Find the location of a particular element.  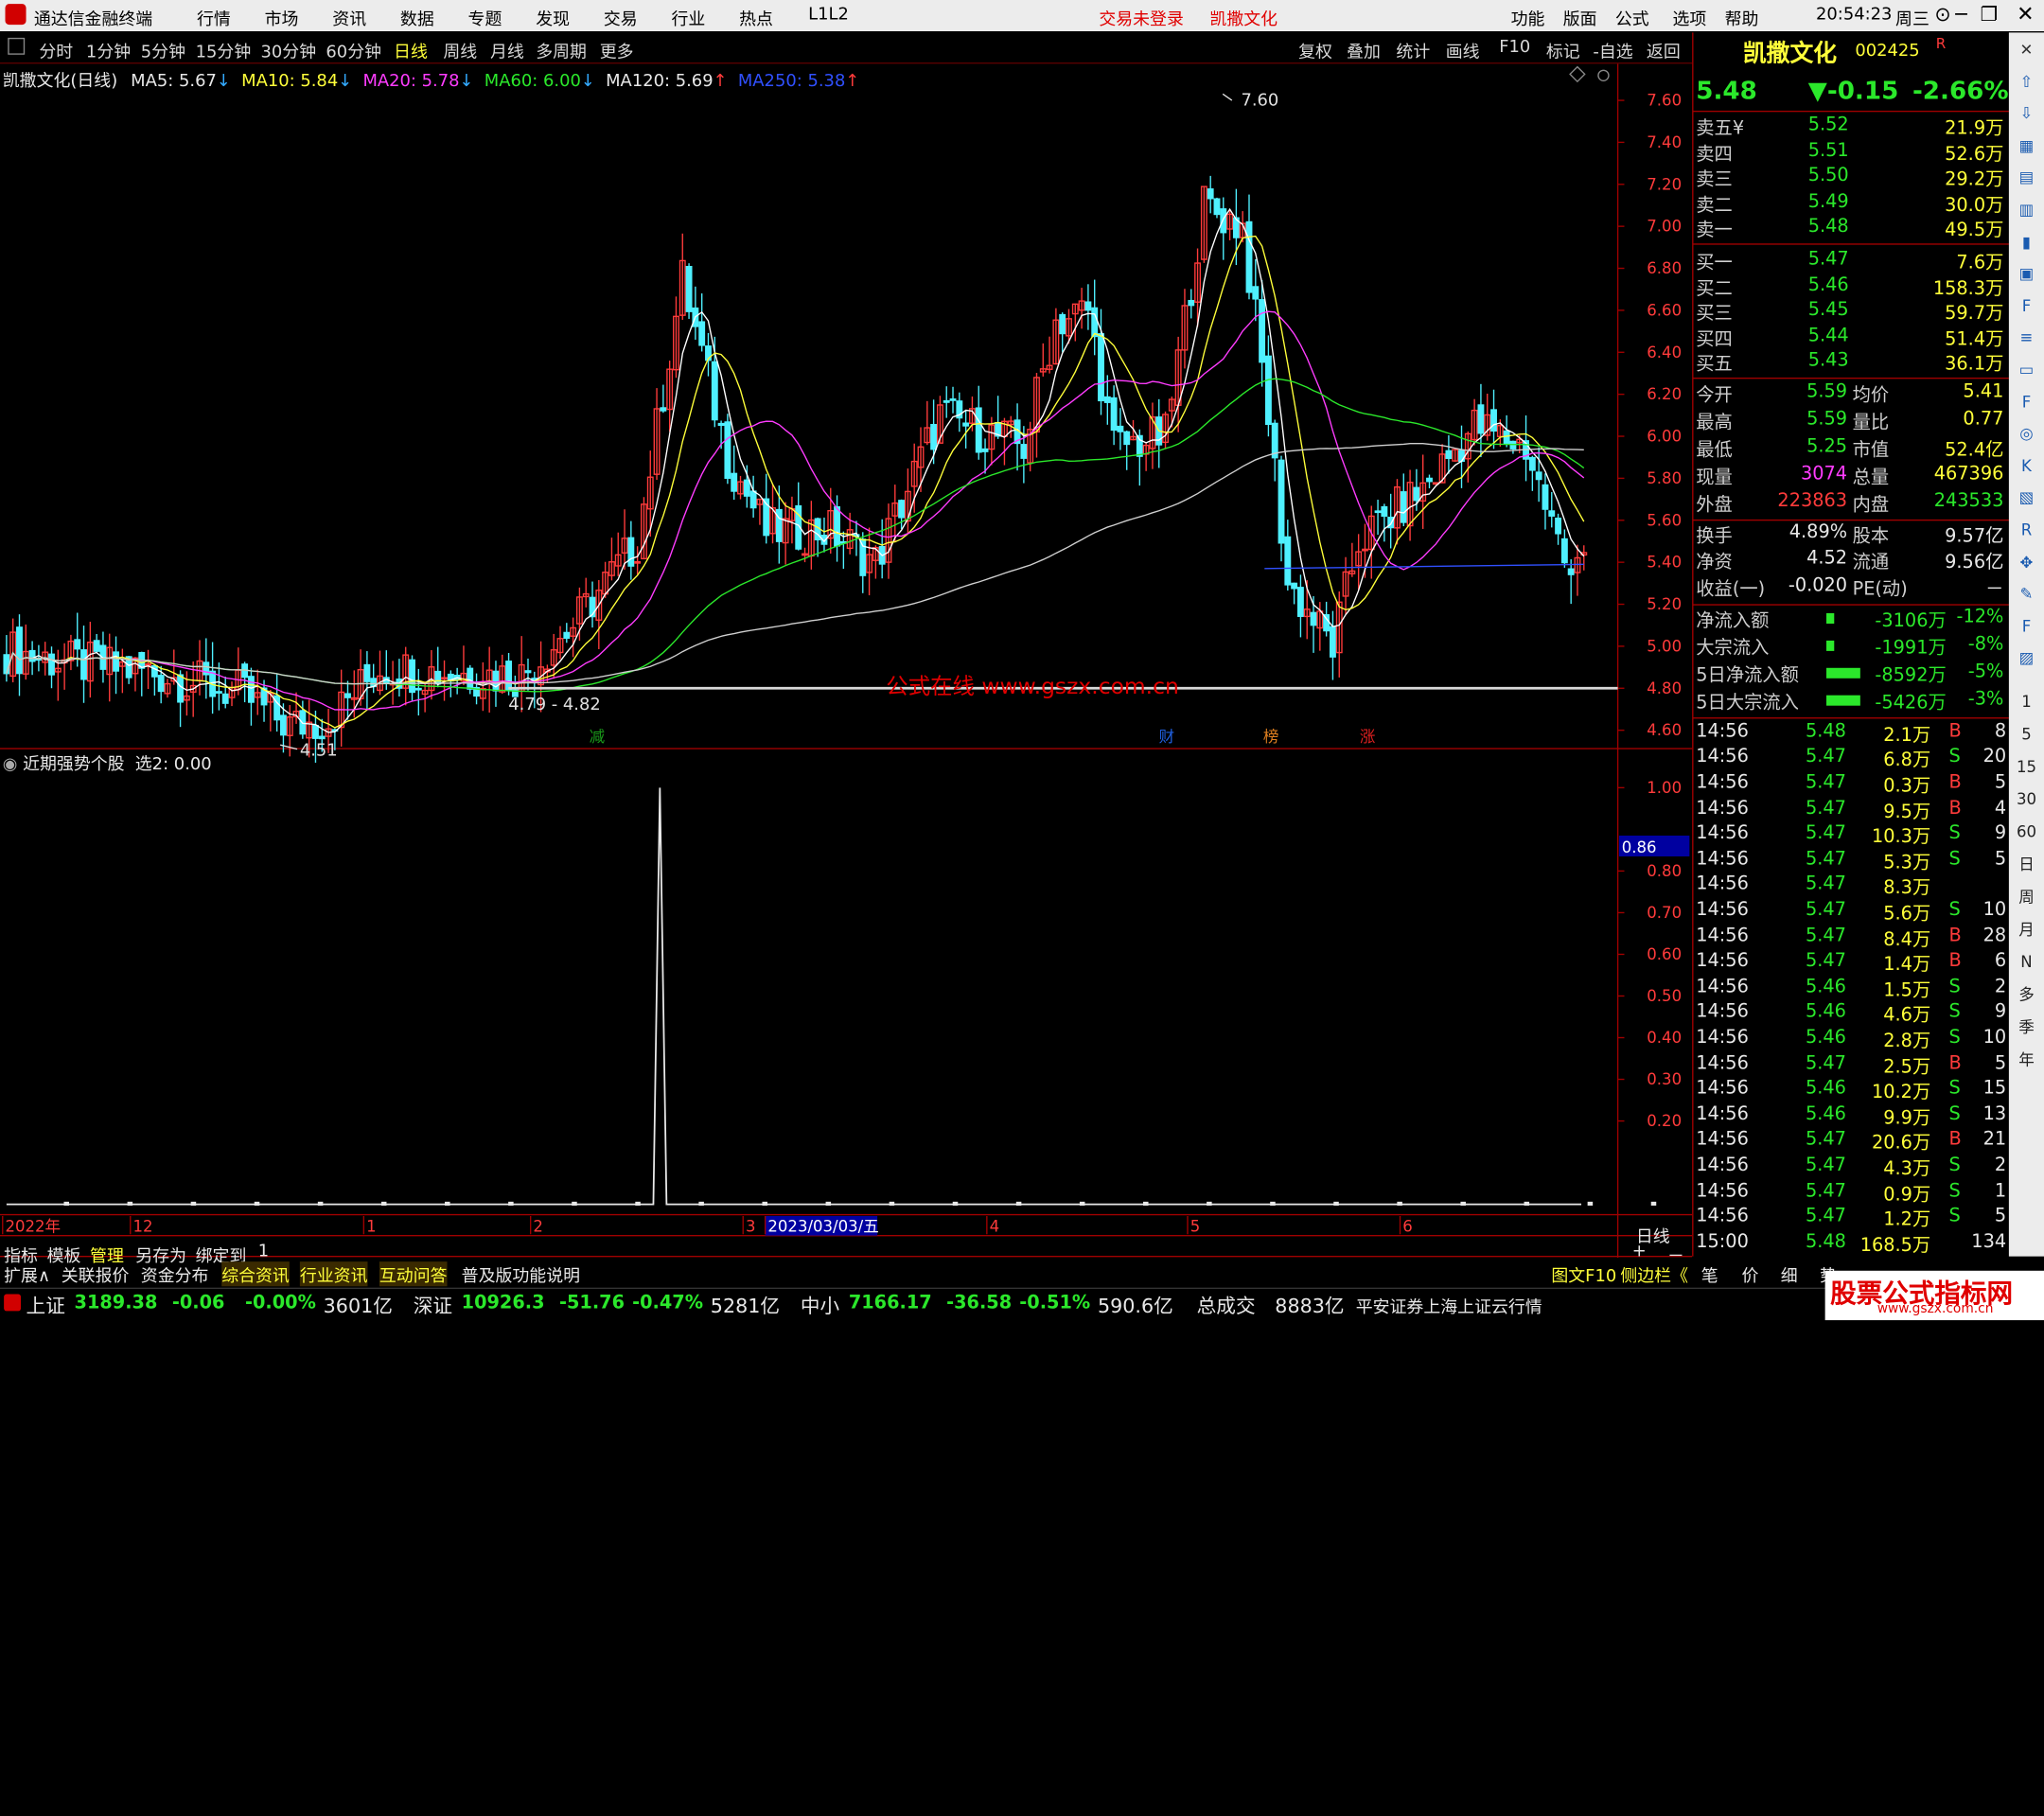

right-menu-2: 公式 is located at coordinates (1632, 18).